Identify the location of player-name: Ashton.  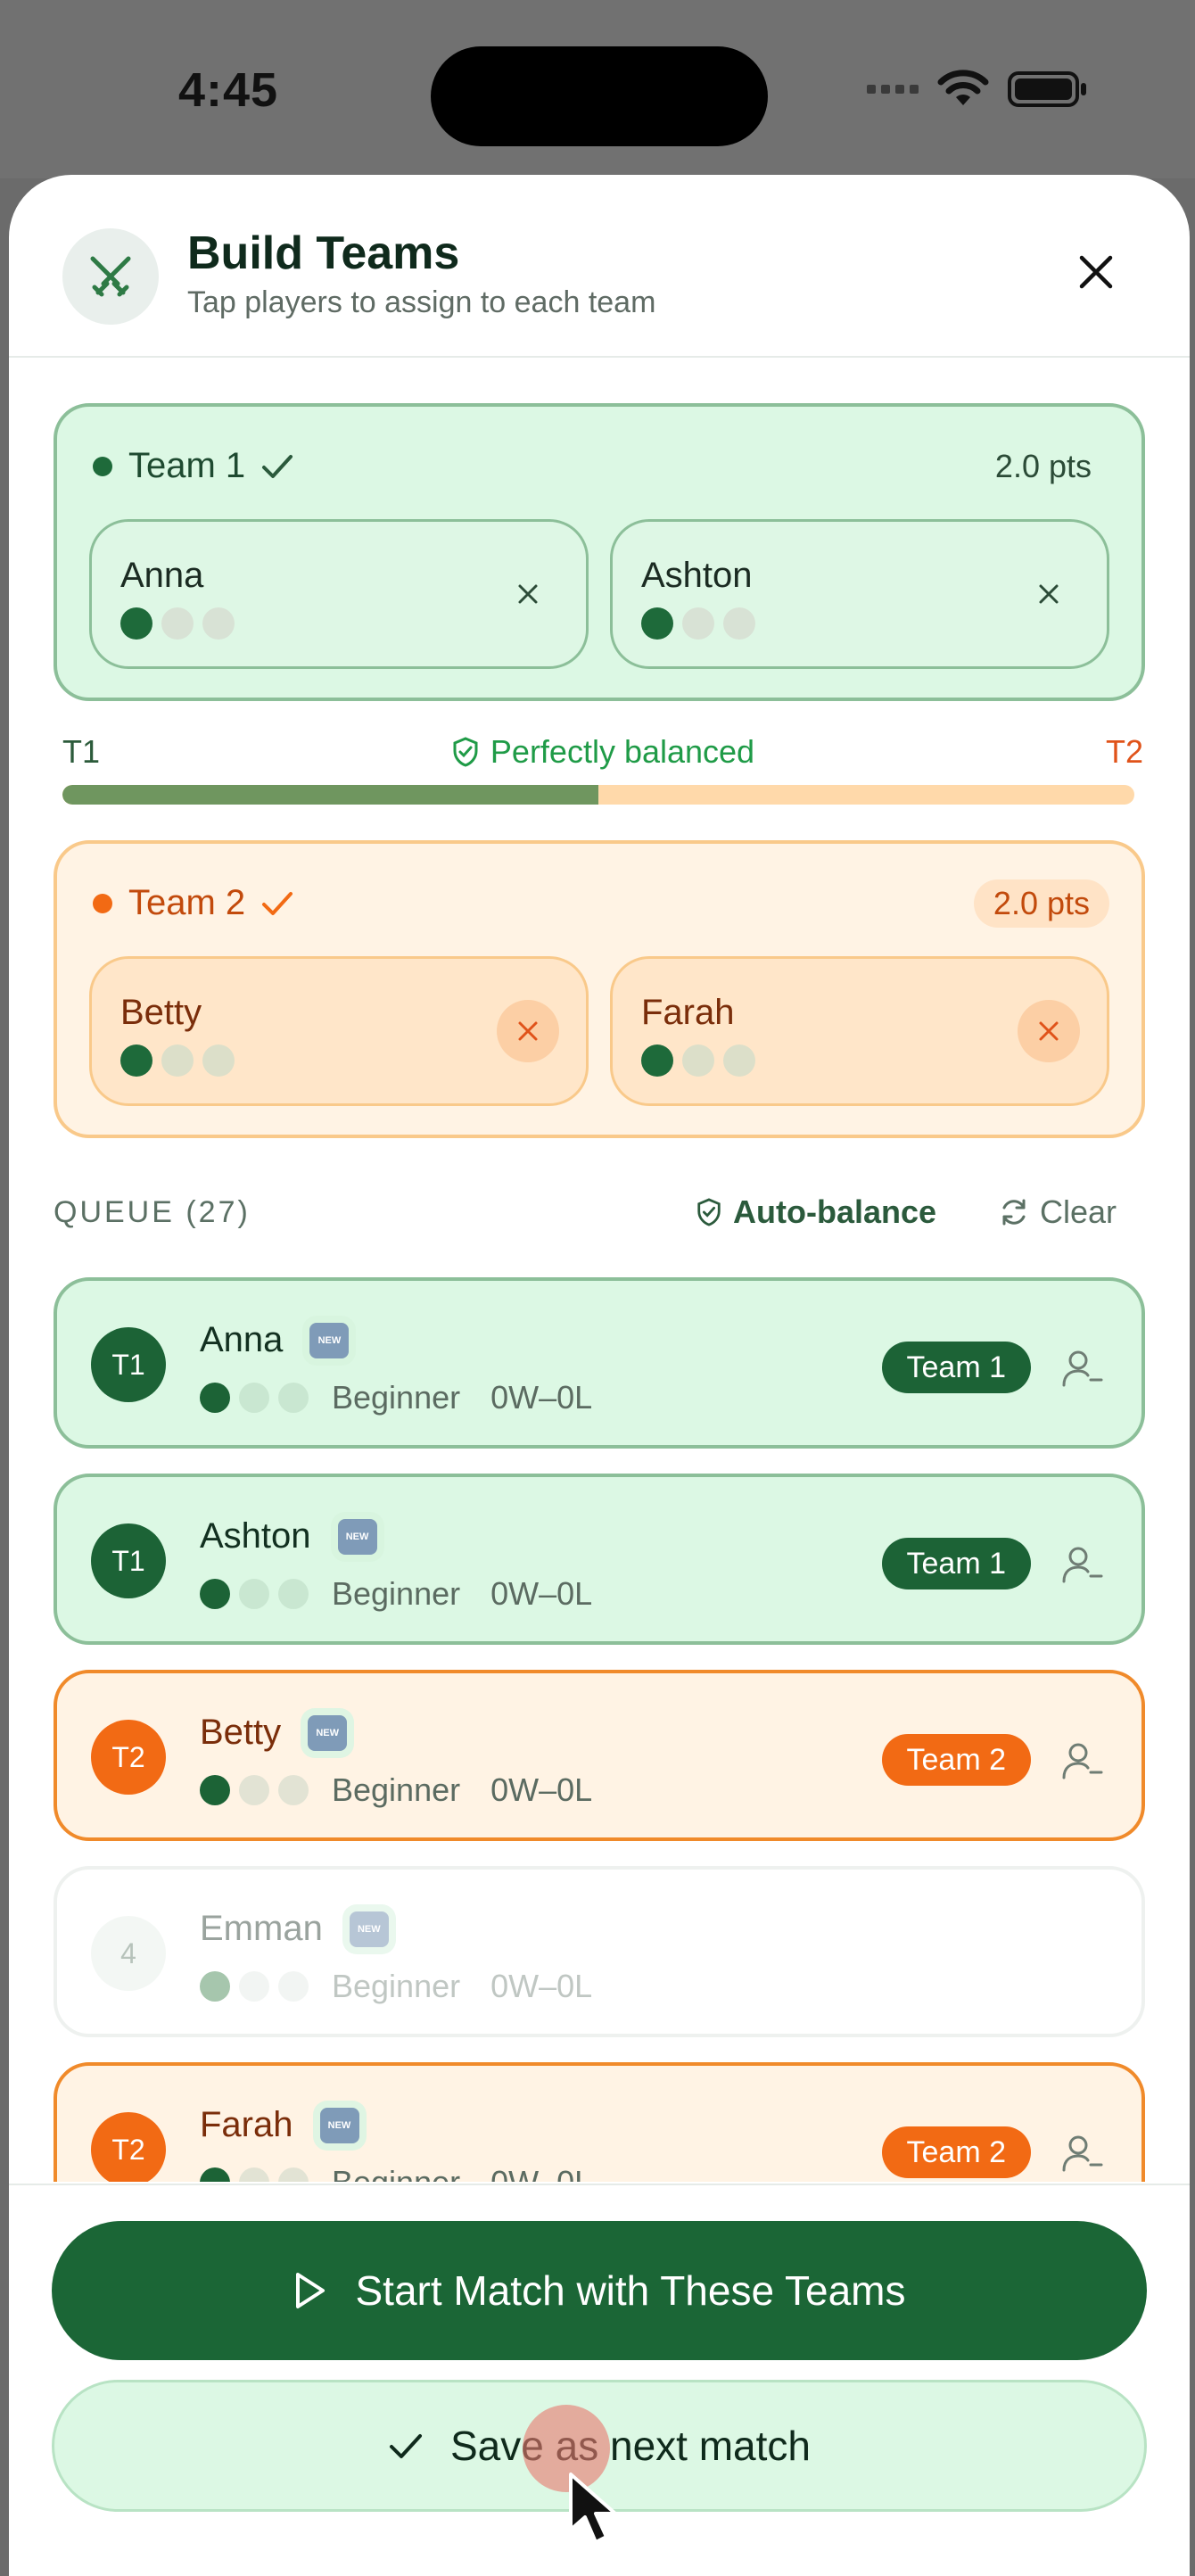
(697, 576).